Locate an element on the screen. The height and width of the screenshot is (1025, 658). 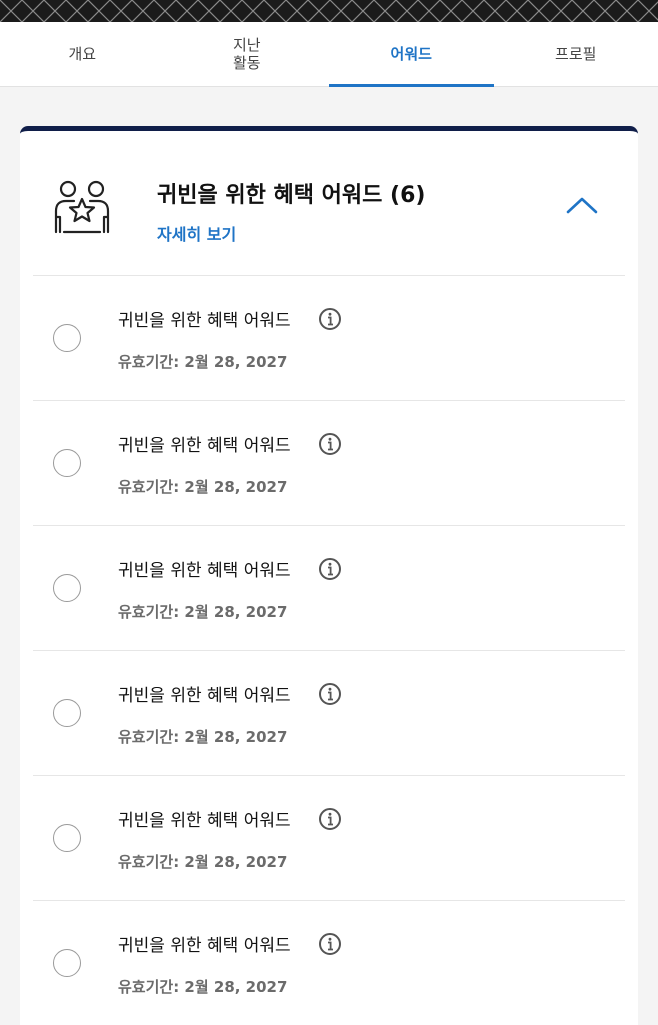
tab-profile: 프로필 is located at coordinates (576, 54).